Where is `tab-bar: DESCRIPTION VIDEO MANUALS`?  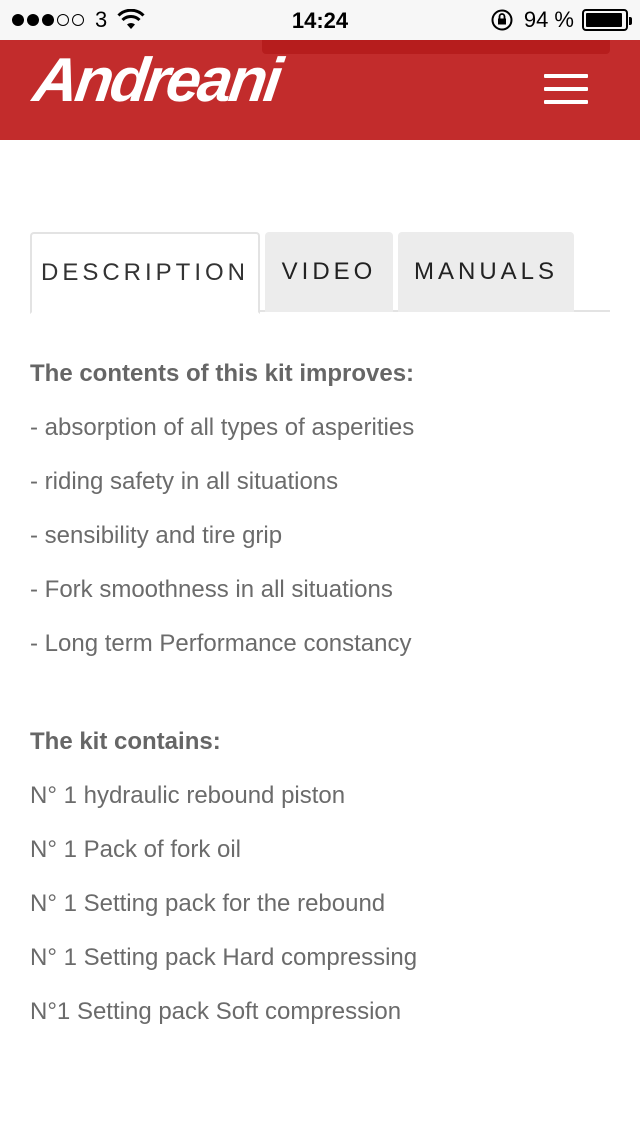
tab-bar: DESCRIPTION VIDEO MANUALS is located at coordinates (320, 273).